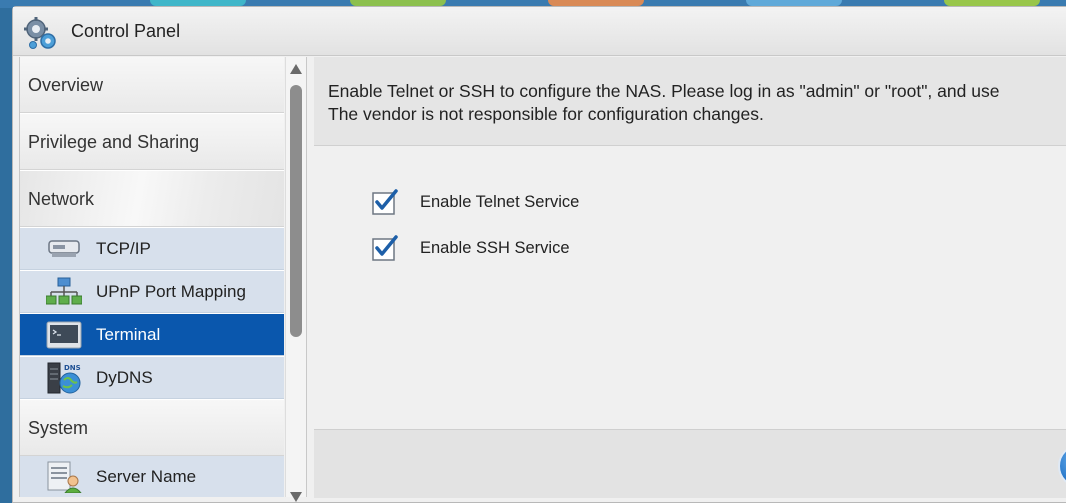  Describe the element at coordinates (64, 477) in the screenshot. I see `server-user-icon` at that location.